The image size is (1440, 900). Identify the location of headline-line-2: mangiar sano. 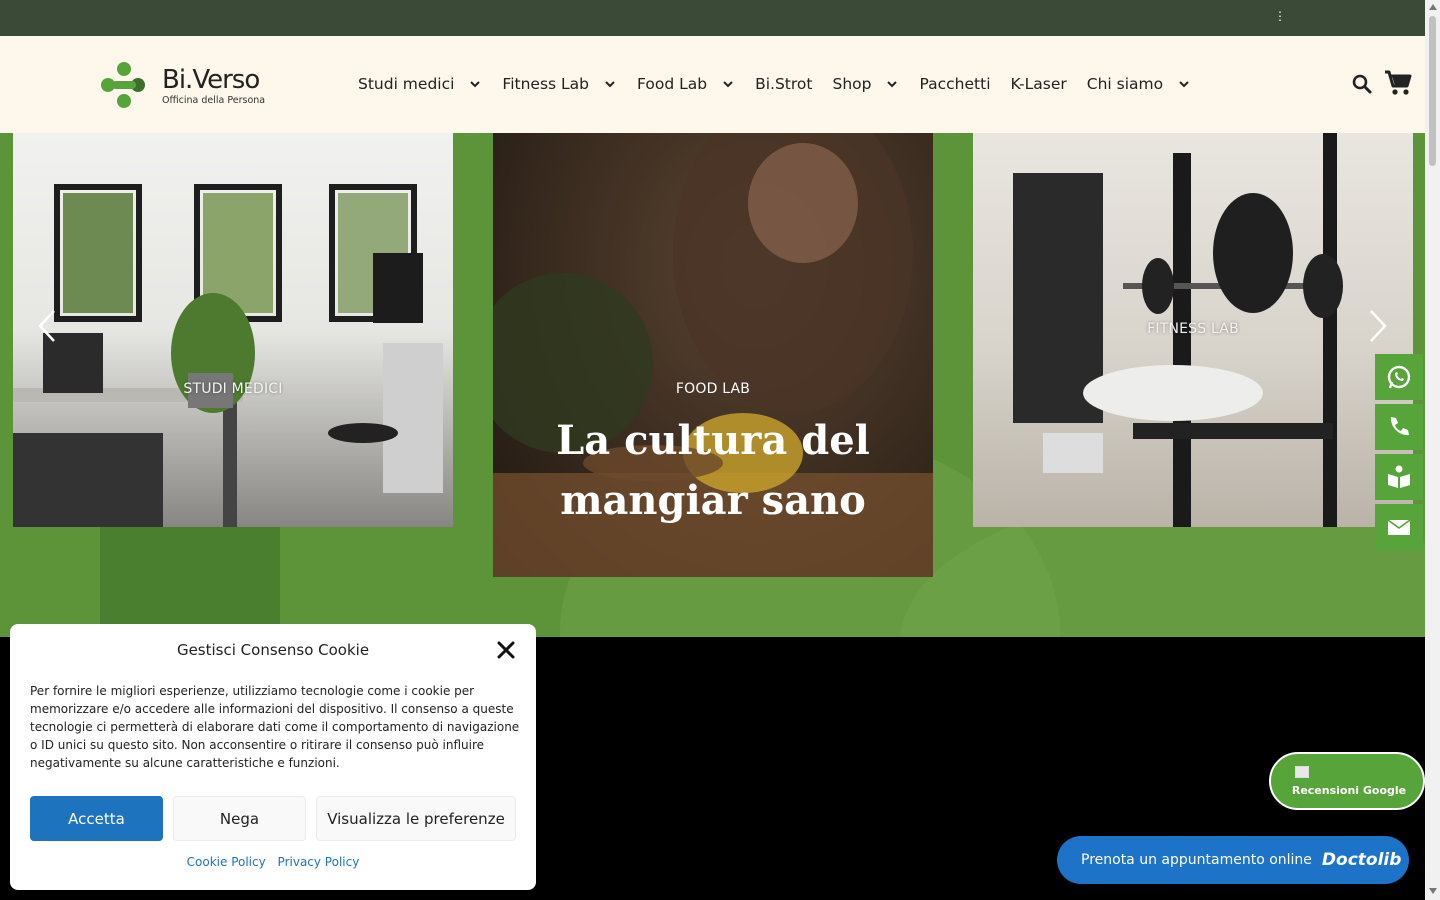
(713, 500).